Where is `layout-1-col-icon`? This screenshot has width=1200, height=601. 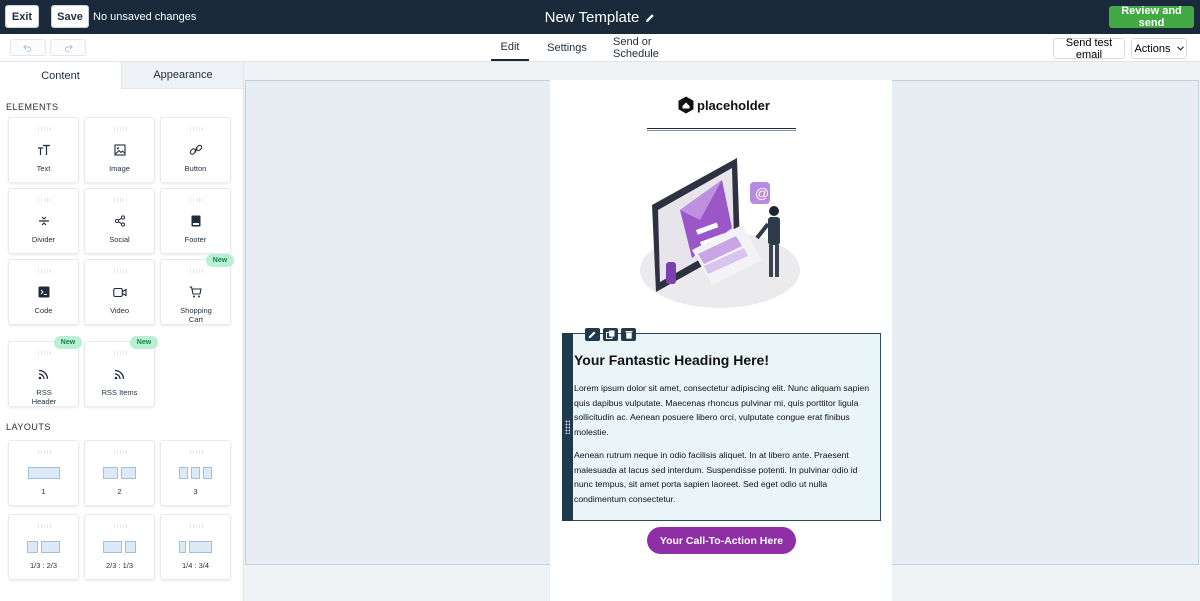
layout-1-col-icon is located at coordinates (43, 473).